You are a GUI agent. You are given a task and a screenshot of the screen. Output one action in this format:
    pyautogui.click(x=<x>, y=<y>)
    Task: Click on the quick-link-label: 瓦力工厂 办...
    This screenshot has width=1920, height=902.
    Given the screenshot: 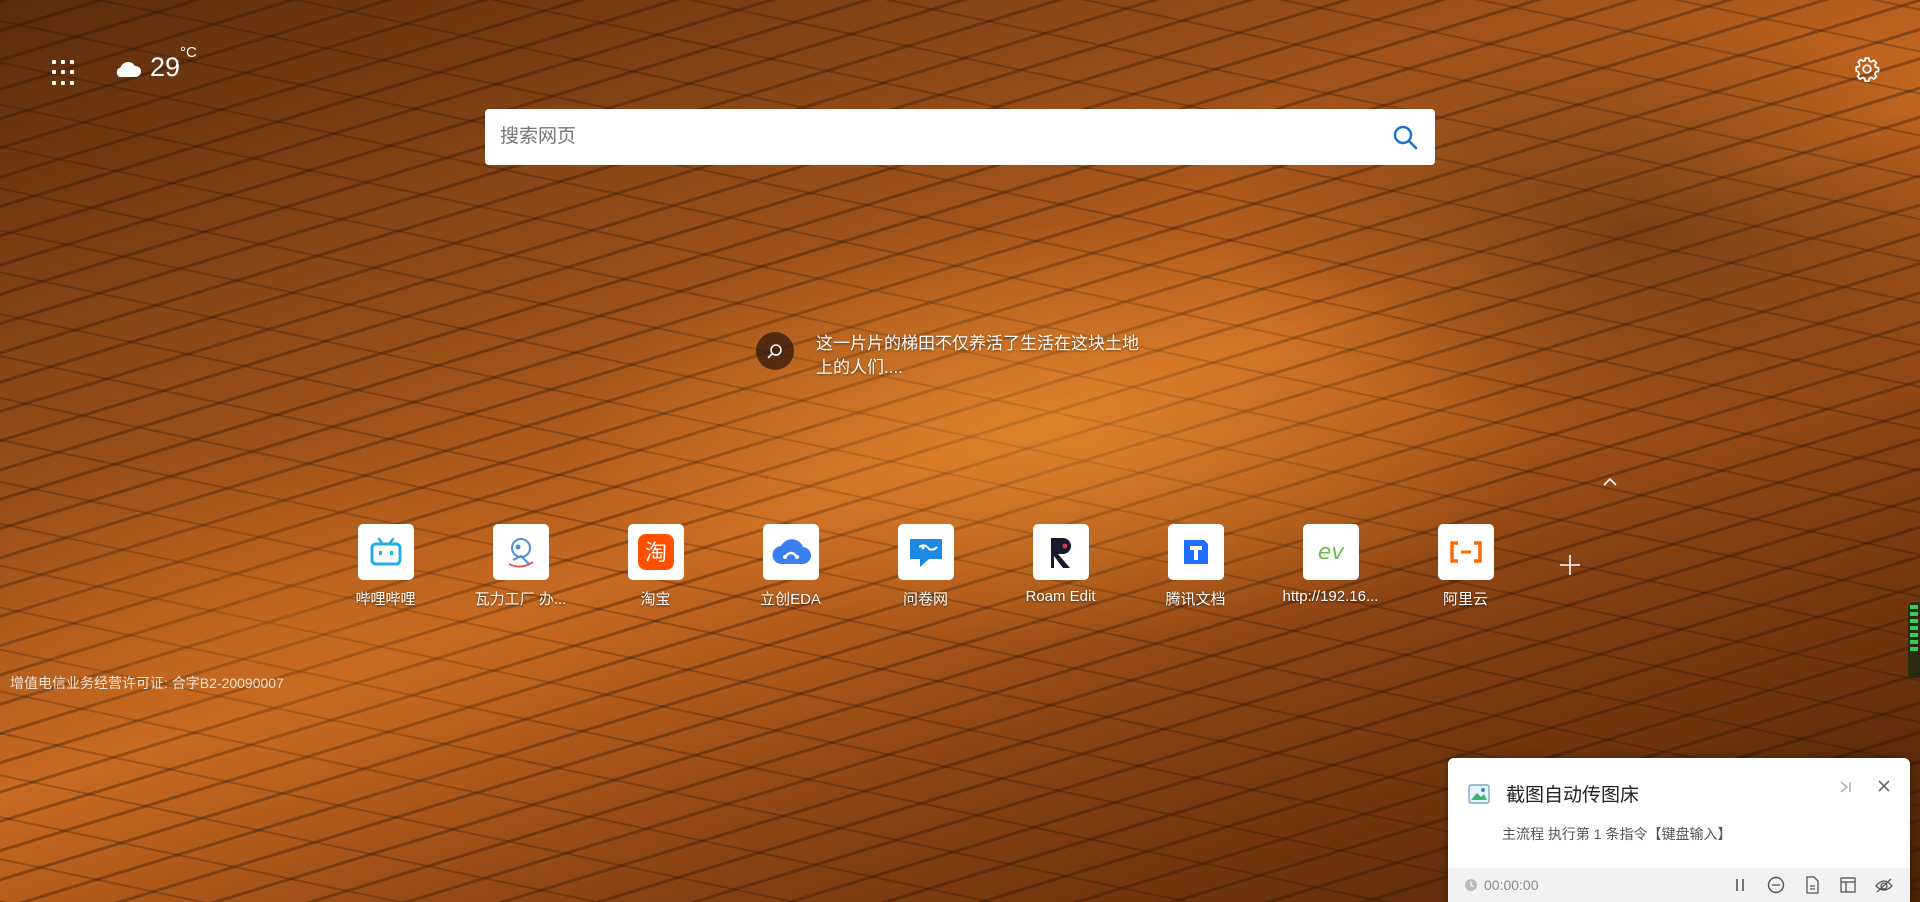 What is the action you would take?
    pyautogui.click(x=520, y=599)
    